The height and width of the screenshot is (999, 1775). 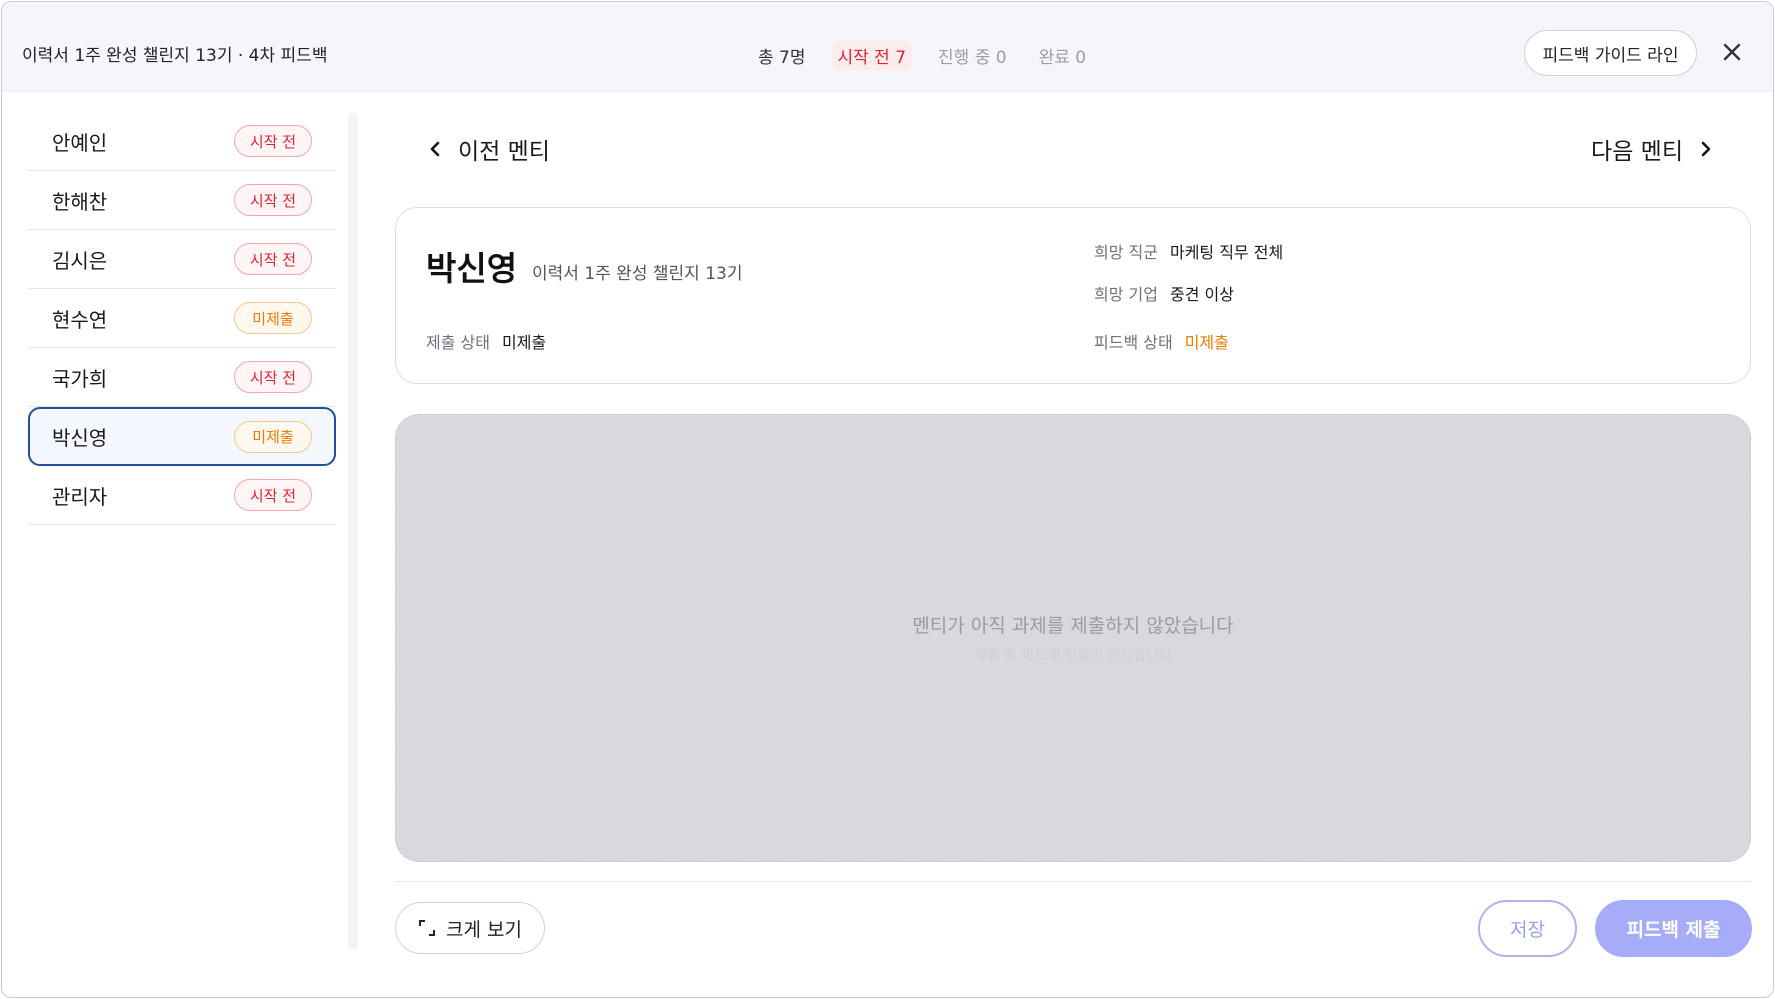 I want to click on submit-feedback-button: 피드백 제출, so click(x=1673, y=928).